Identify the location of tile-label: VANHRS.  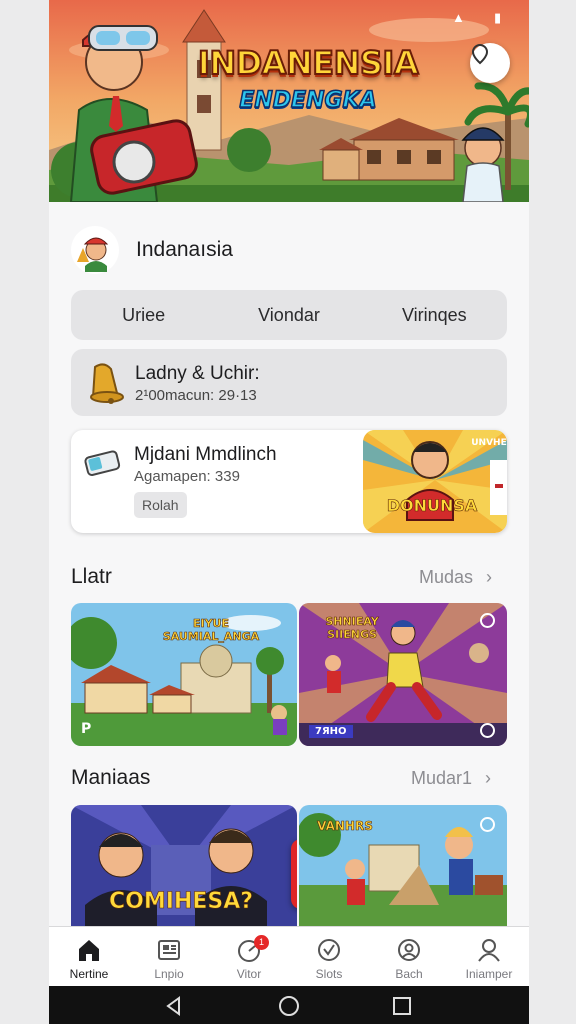
(345, 826).